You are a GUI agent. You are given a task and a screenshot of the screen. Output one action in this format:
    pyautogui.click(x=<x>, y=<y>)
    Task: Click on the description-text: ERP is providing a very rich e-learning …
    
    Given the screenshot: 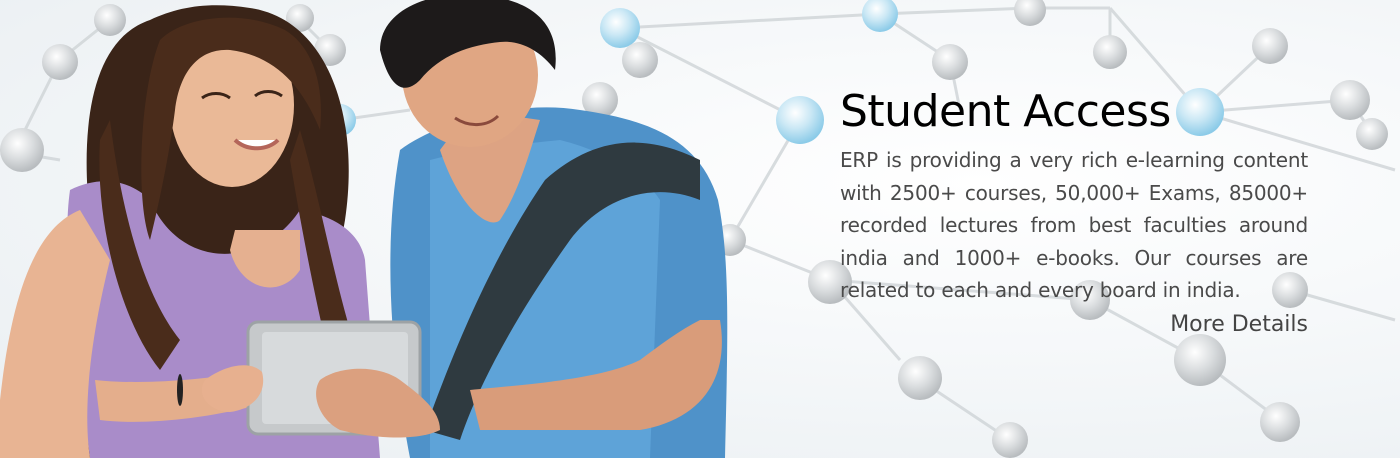 What is the action you would take?
    pyautogui.click(x=1074, y=225)
    